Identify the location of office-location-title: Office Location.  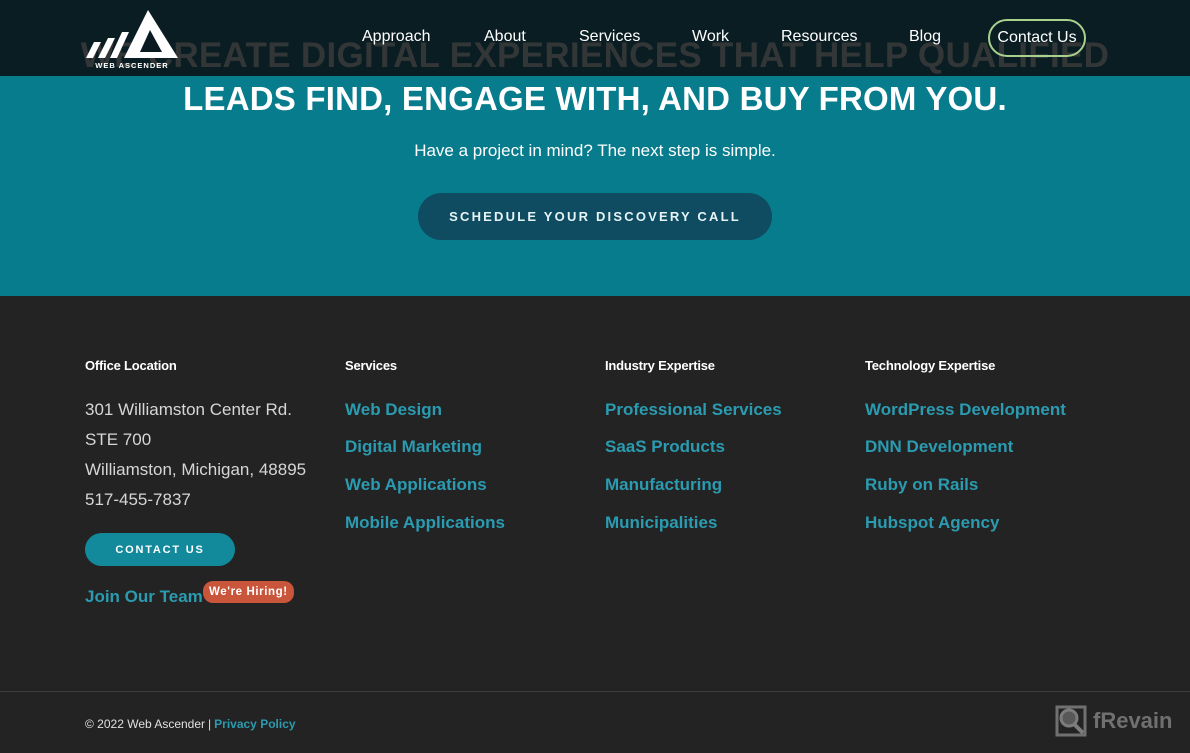
(131, 365).